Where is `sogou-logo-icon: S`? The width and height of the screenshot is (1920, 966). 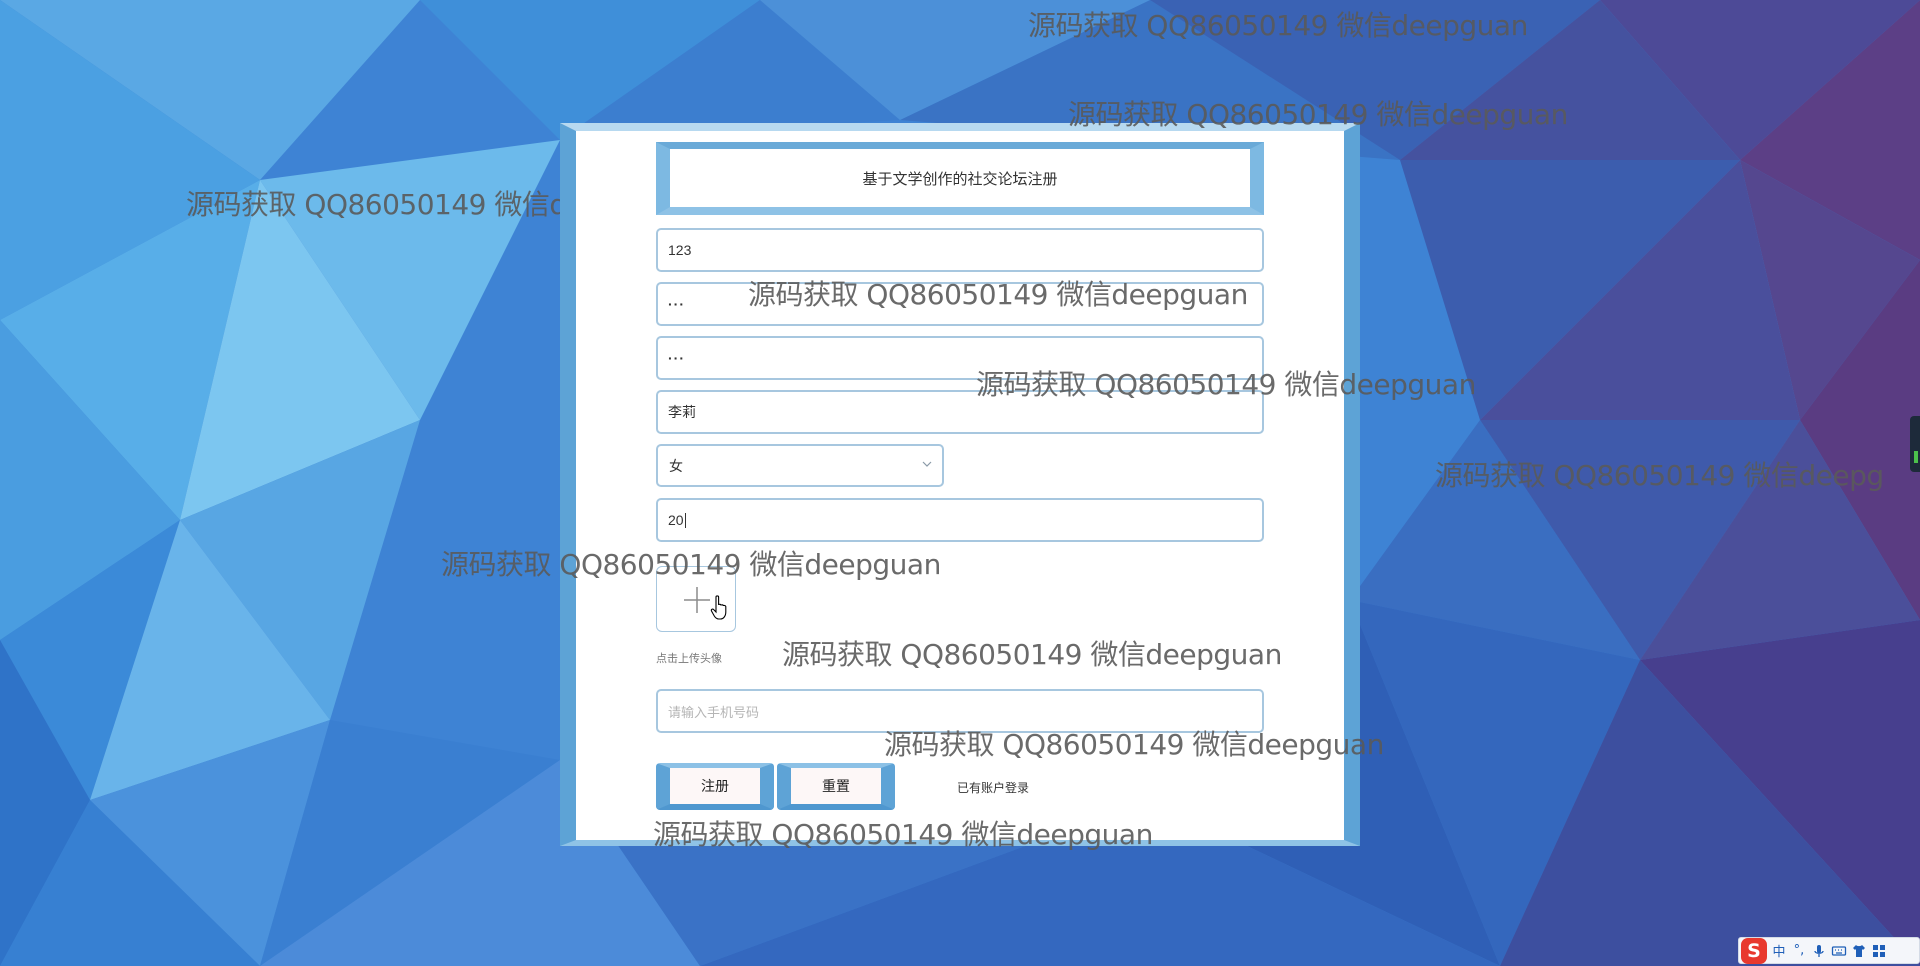
sogou-logo-icon: S is located at coordinates (1754, 950).